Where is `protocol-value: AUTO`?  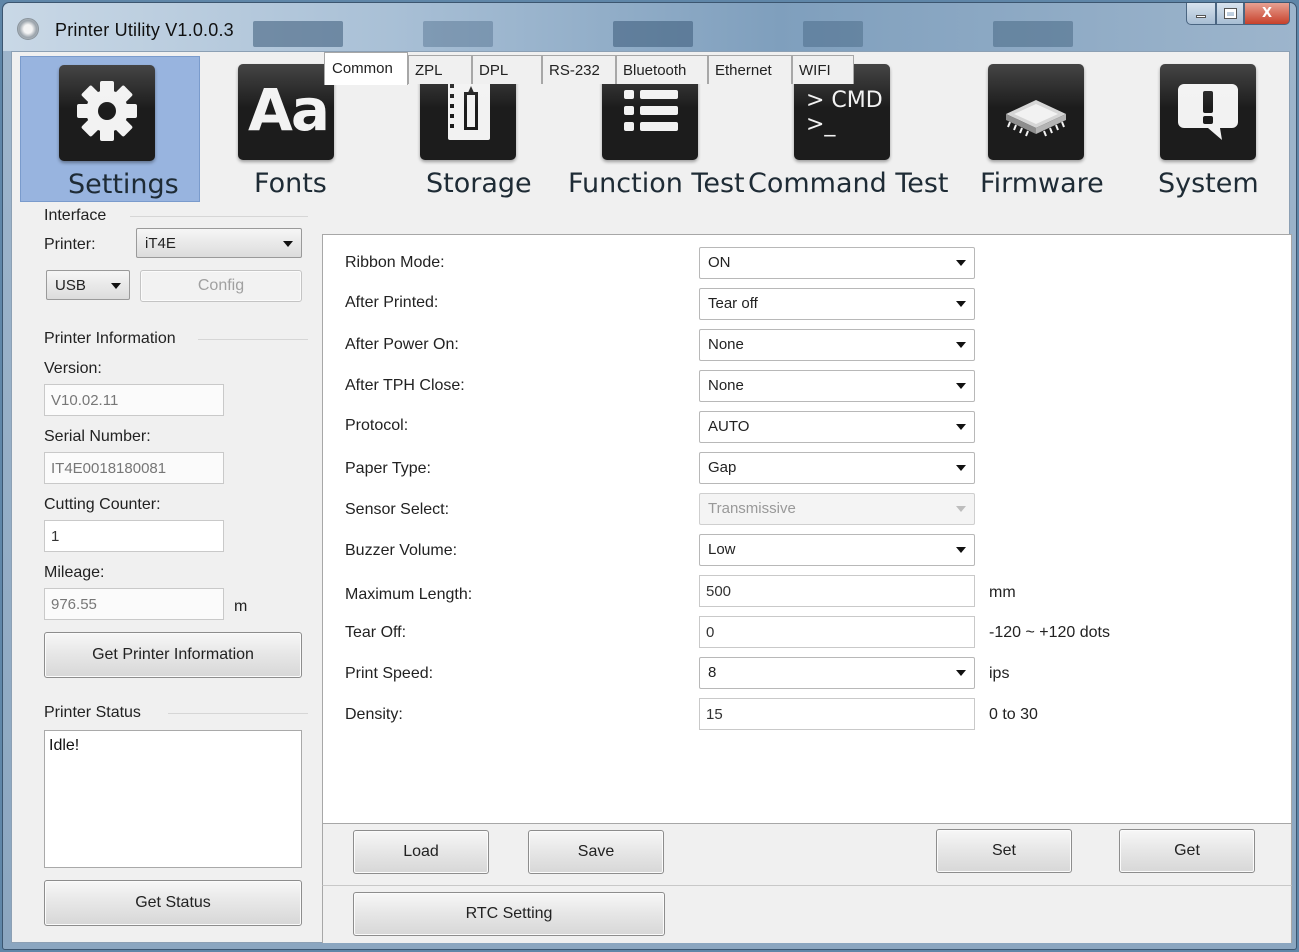
protocol-value: AUTO is located at coordinates (729, 426).